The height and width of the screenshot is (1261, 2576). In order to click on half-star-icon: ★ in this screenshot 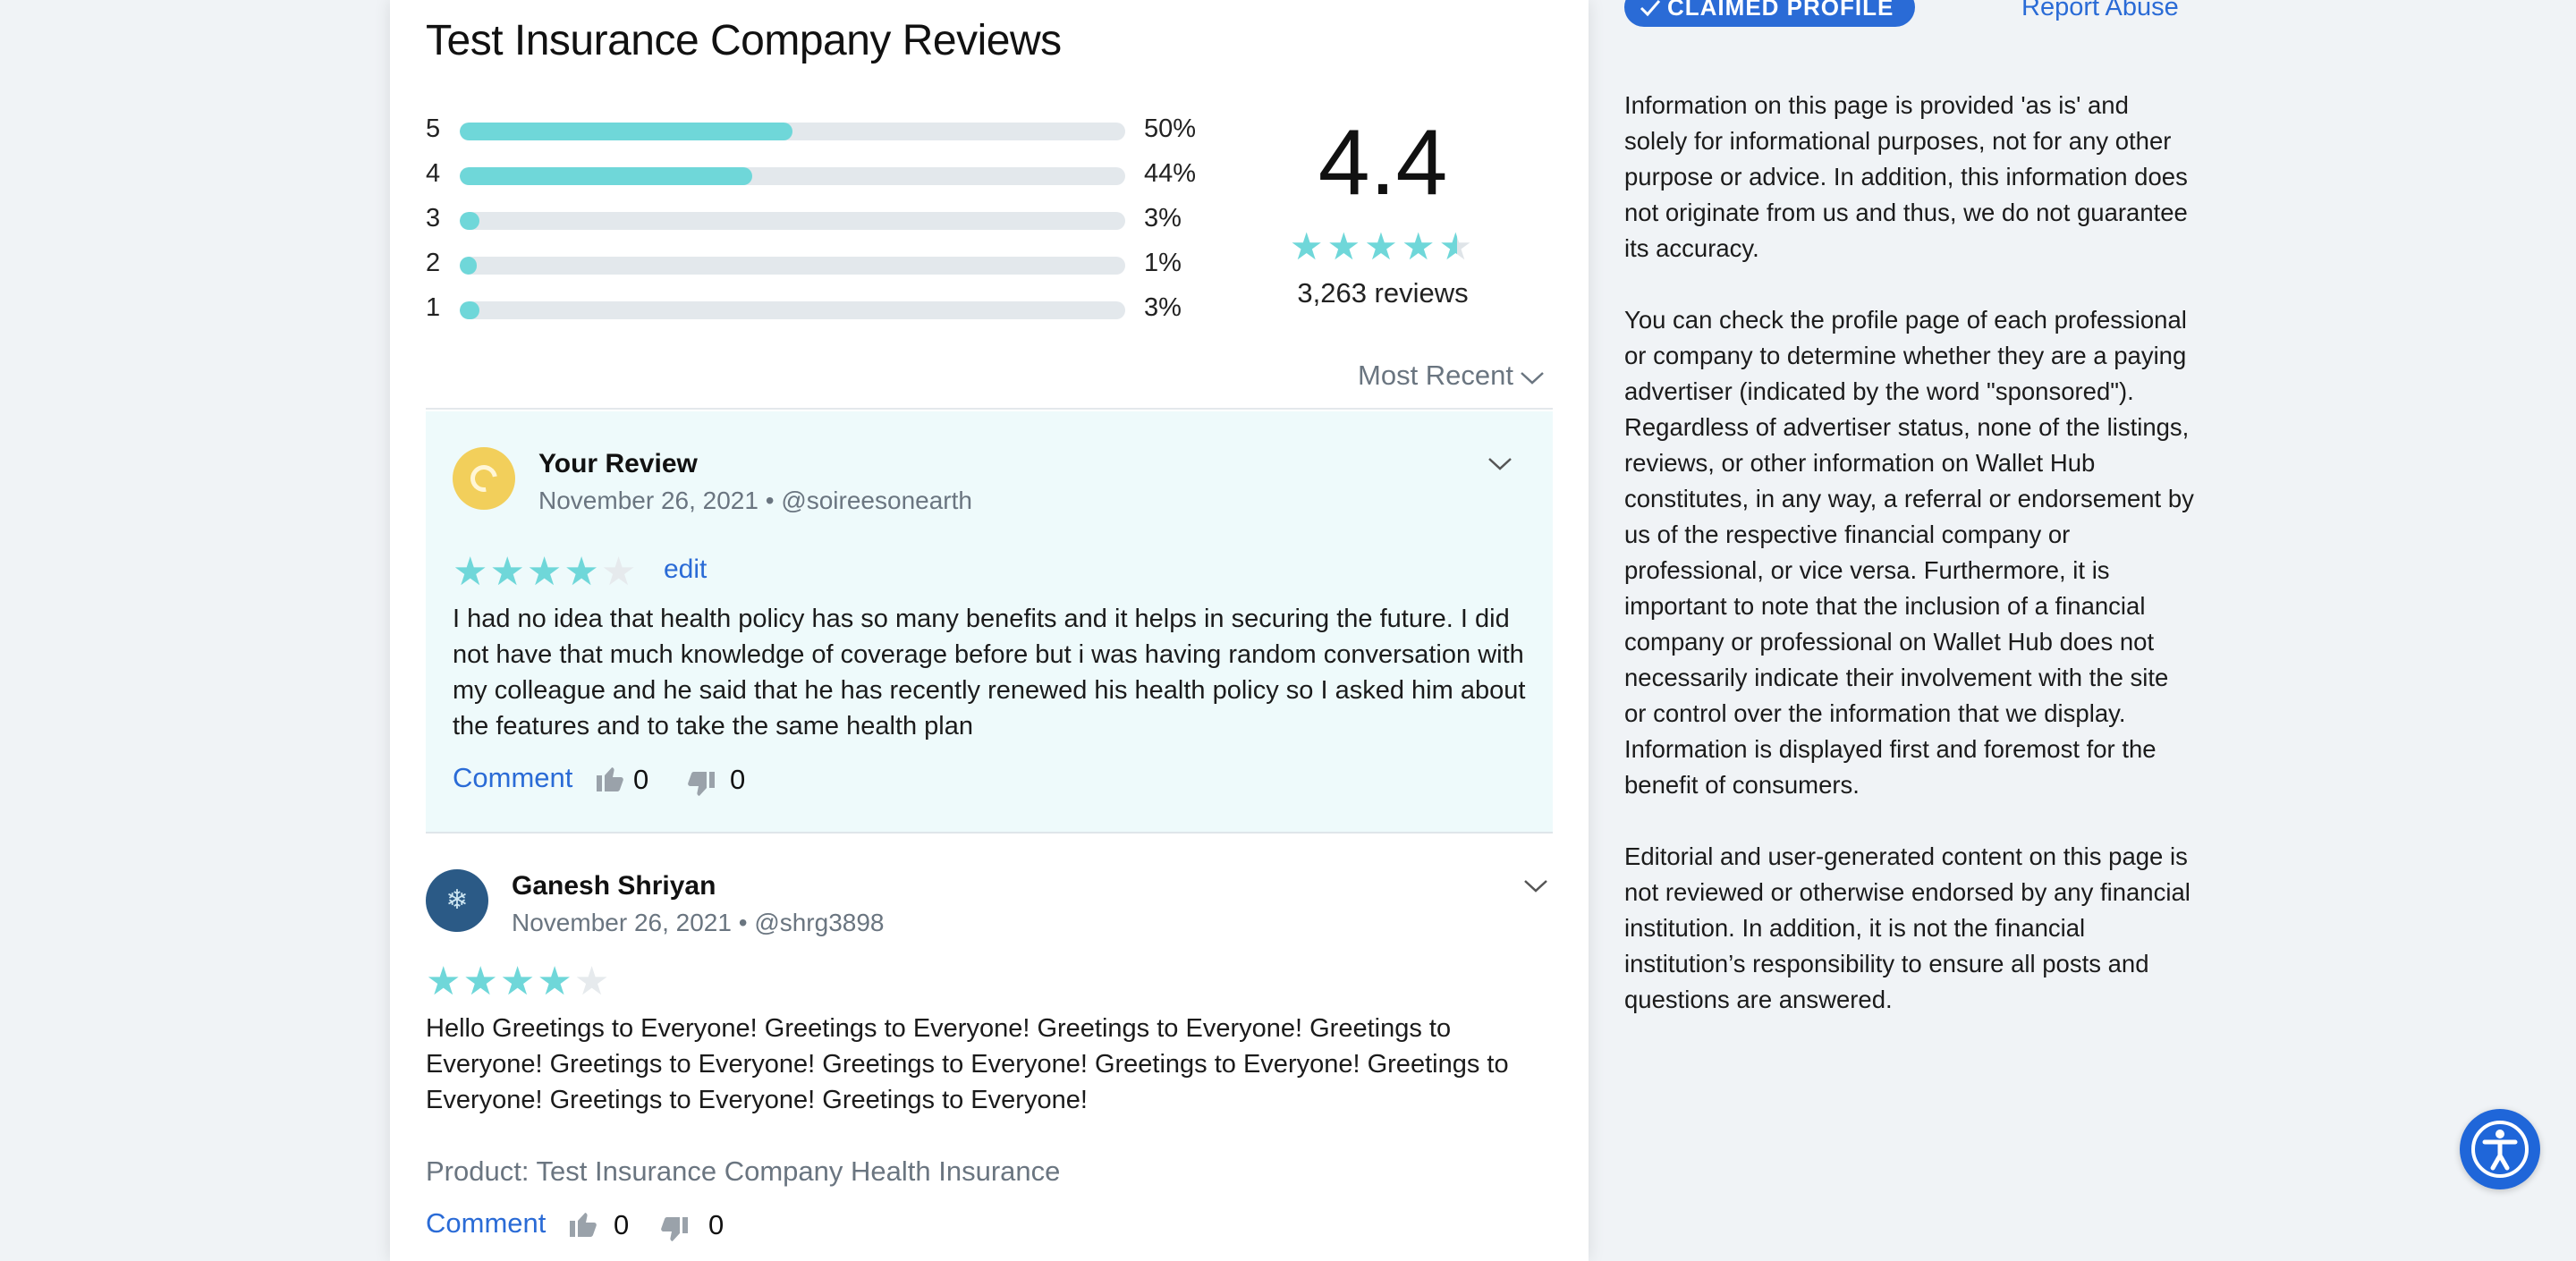, I will do `click(1457, 246)`.